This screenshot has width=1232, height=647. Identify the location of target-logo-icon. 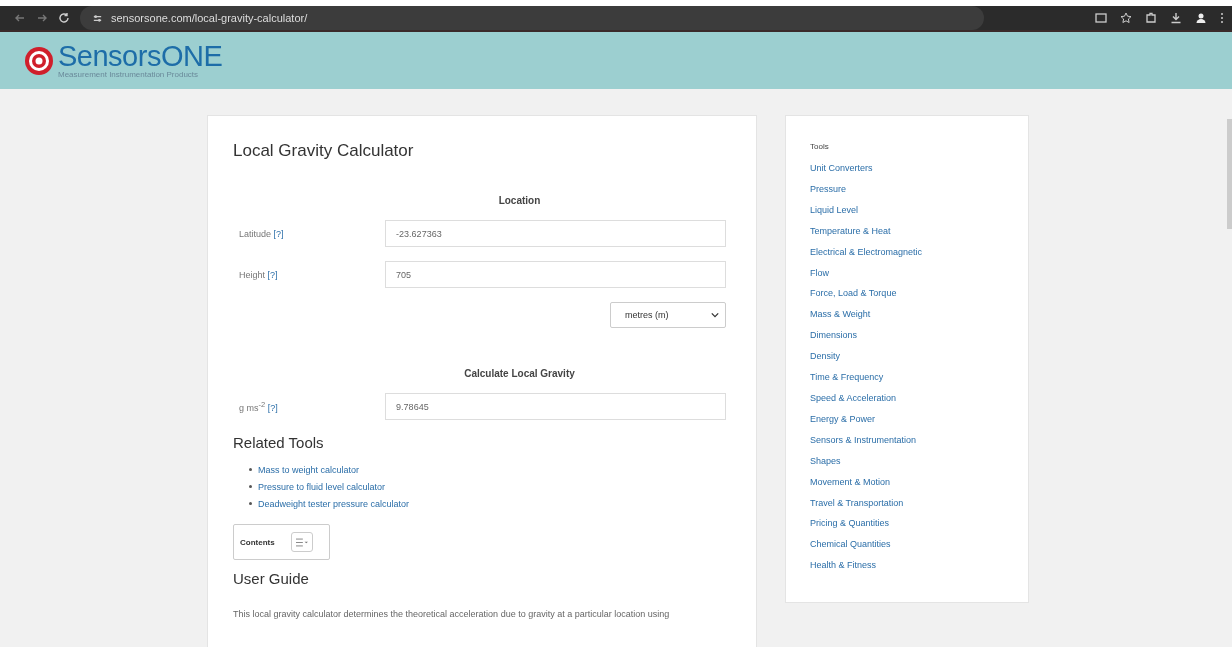
(39, 60).